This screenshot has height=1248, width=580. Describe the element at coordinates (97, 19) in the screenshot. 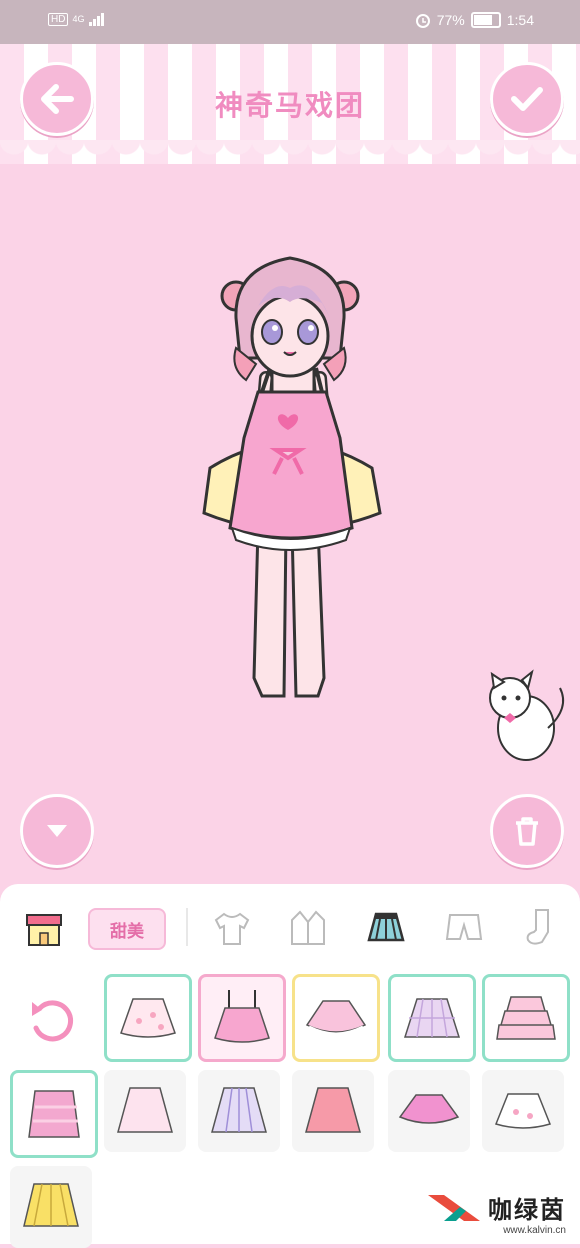

I see `signal-icon` at that location.